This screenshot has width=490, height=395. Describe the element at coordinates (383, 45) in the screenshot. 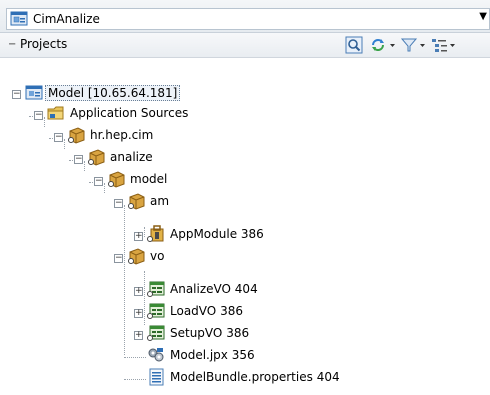

I see `sync-icon` at that location.